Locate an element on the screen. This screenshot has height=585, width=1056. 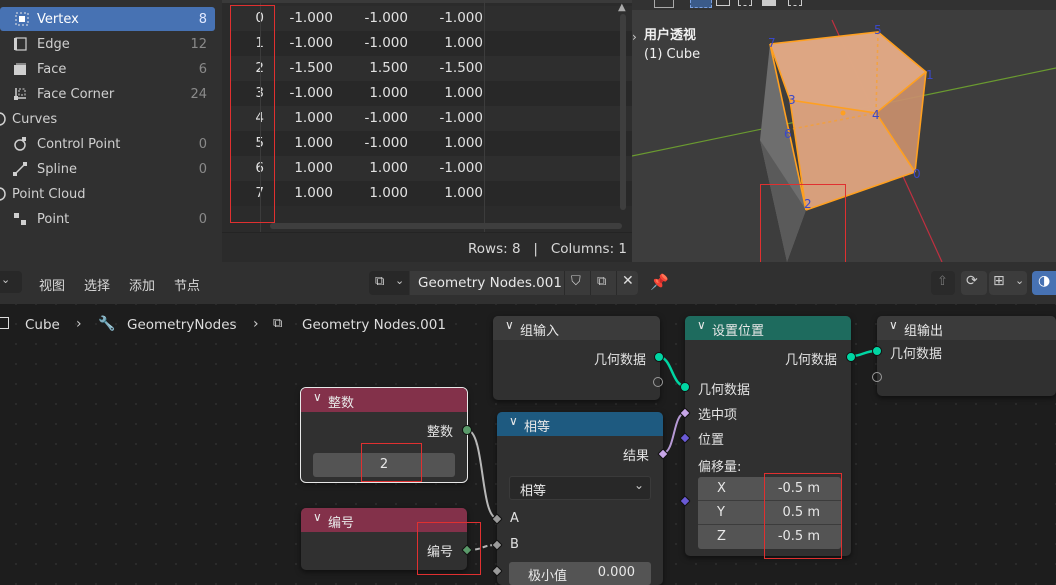
compare-mode-dropdown: 相等 ⌄ is located at coordinates (580, 488).